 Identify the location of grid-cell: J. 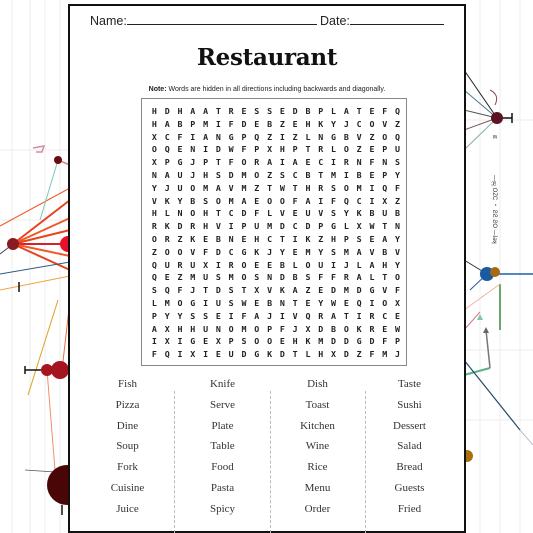
(397, 354).